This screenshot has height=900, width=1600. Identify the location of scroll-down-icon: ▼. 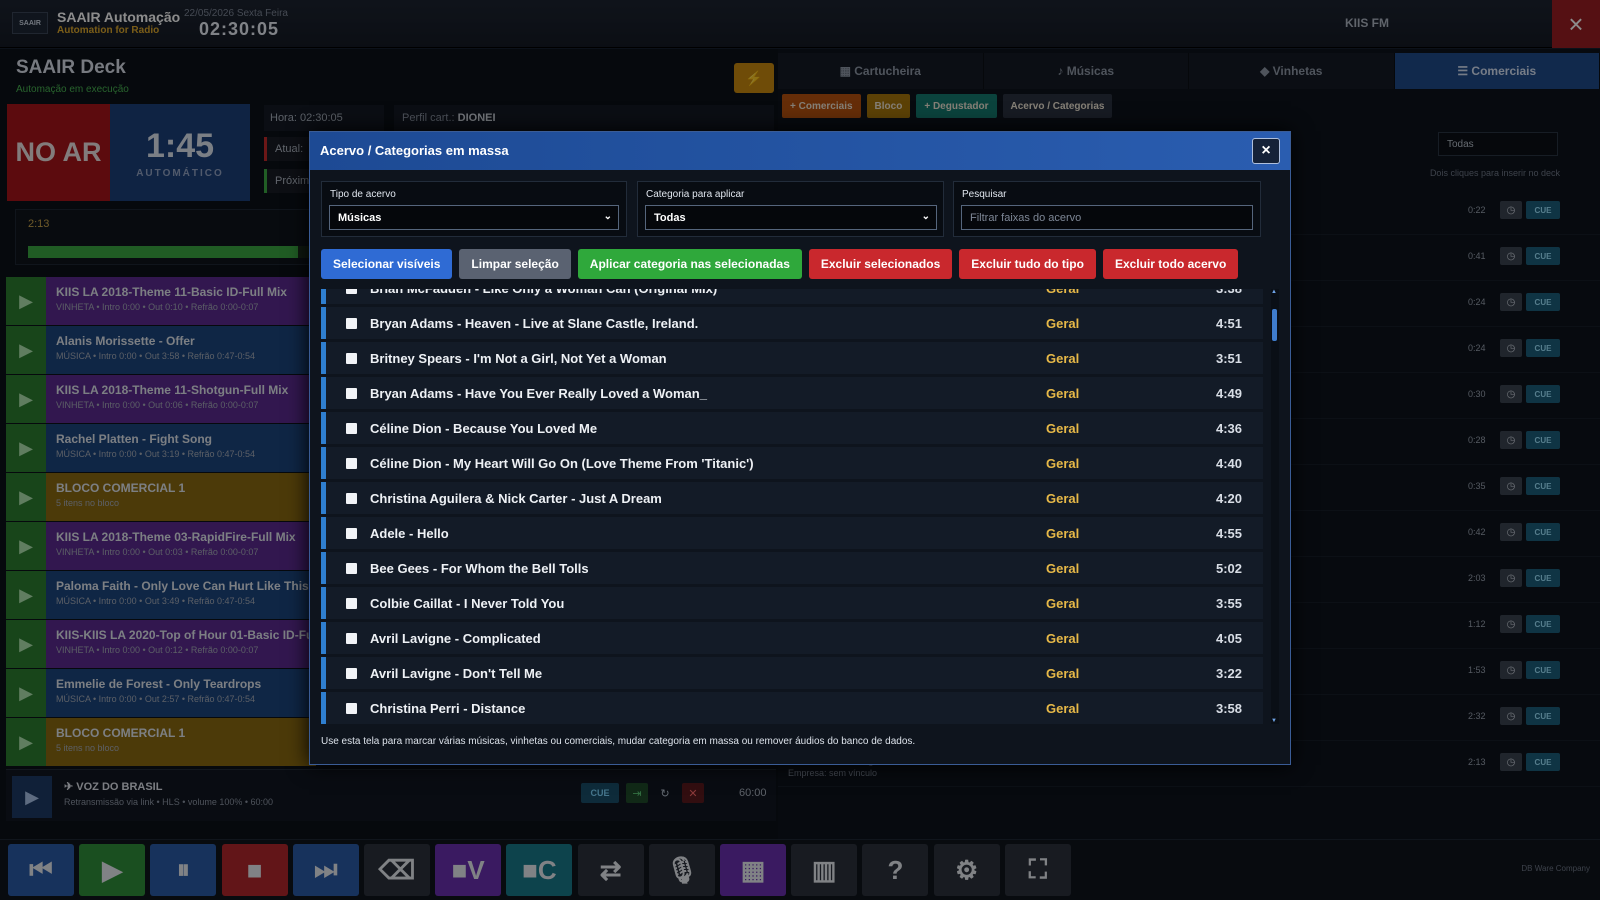
(1274, 721).